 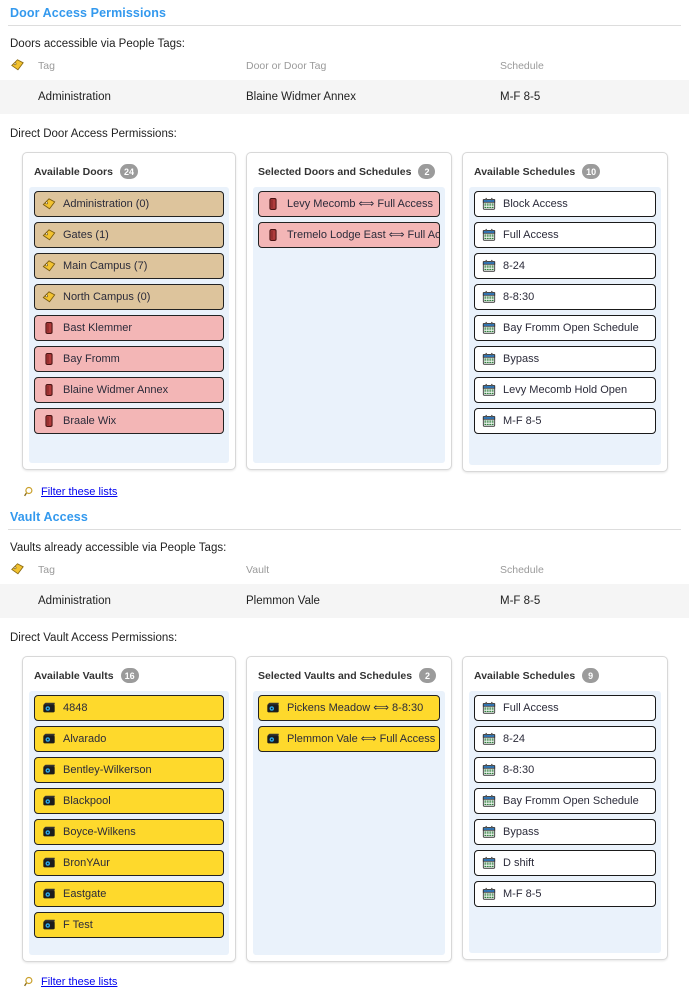 I want to click on list-item: Bast Klemmer, so click(x=129, y=328).